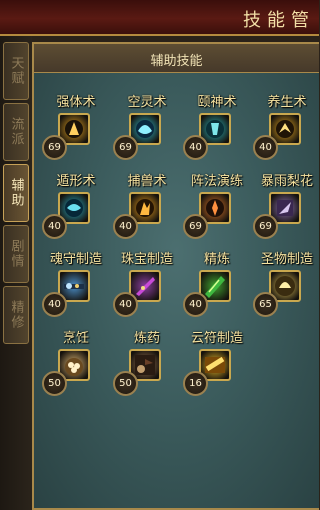  Describe the element at coordinates (147, 287) in the screenshot. I see `skill-slot: 珠宝制造 40` at that location.